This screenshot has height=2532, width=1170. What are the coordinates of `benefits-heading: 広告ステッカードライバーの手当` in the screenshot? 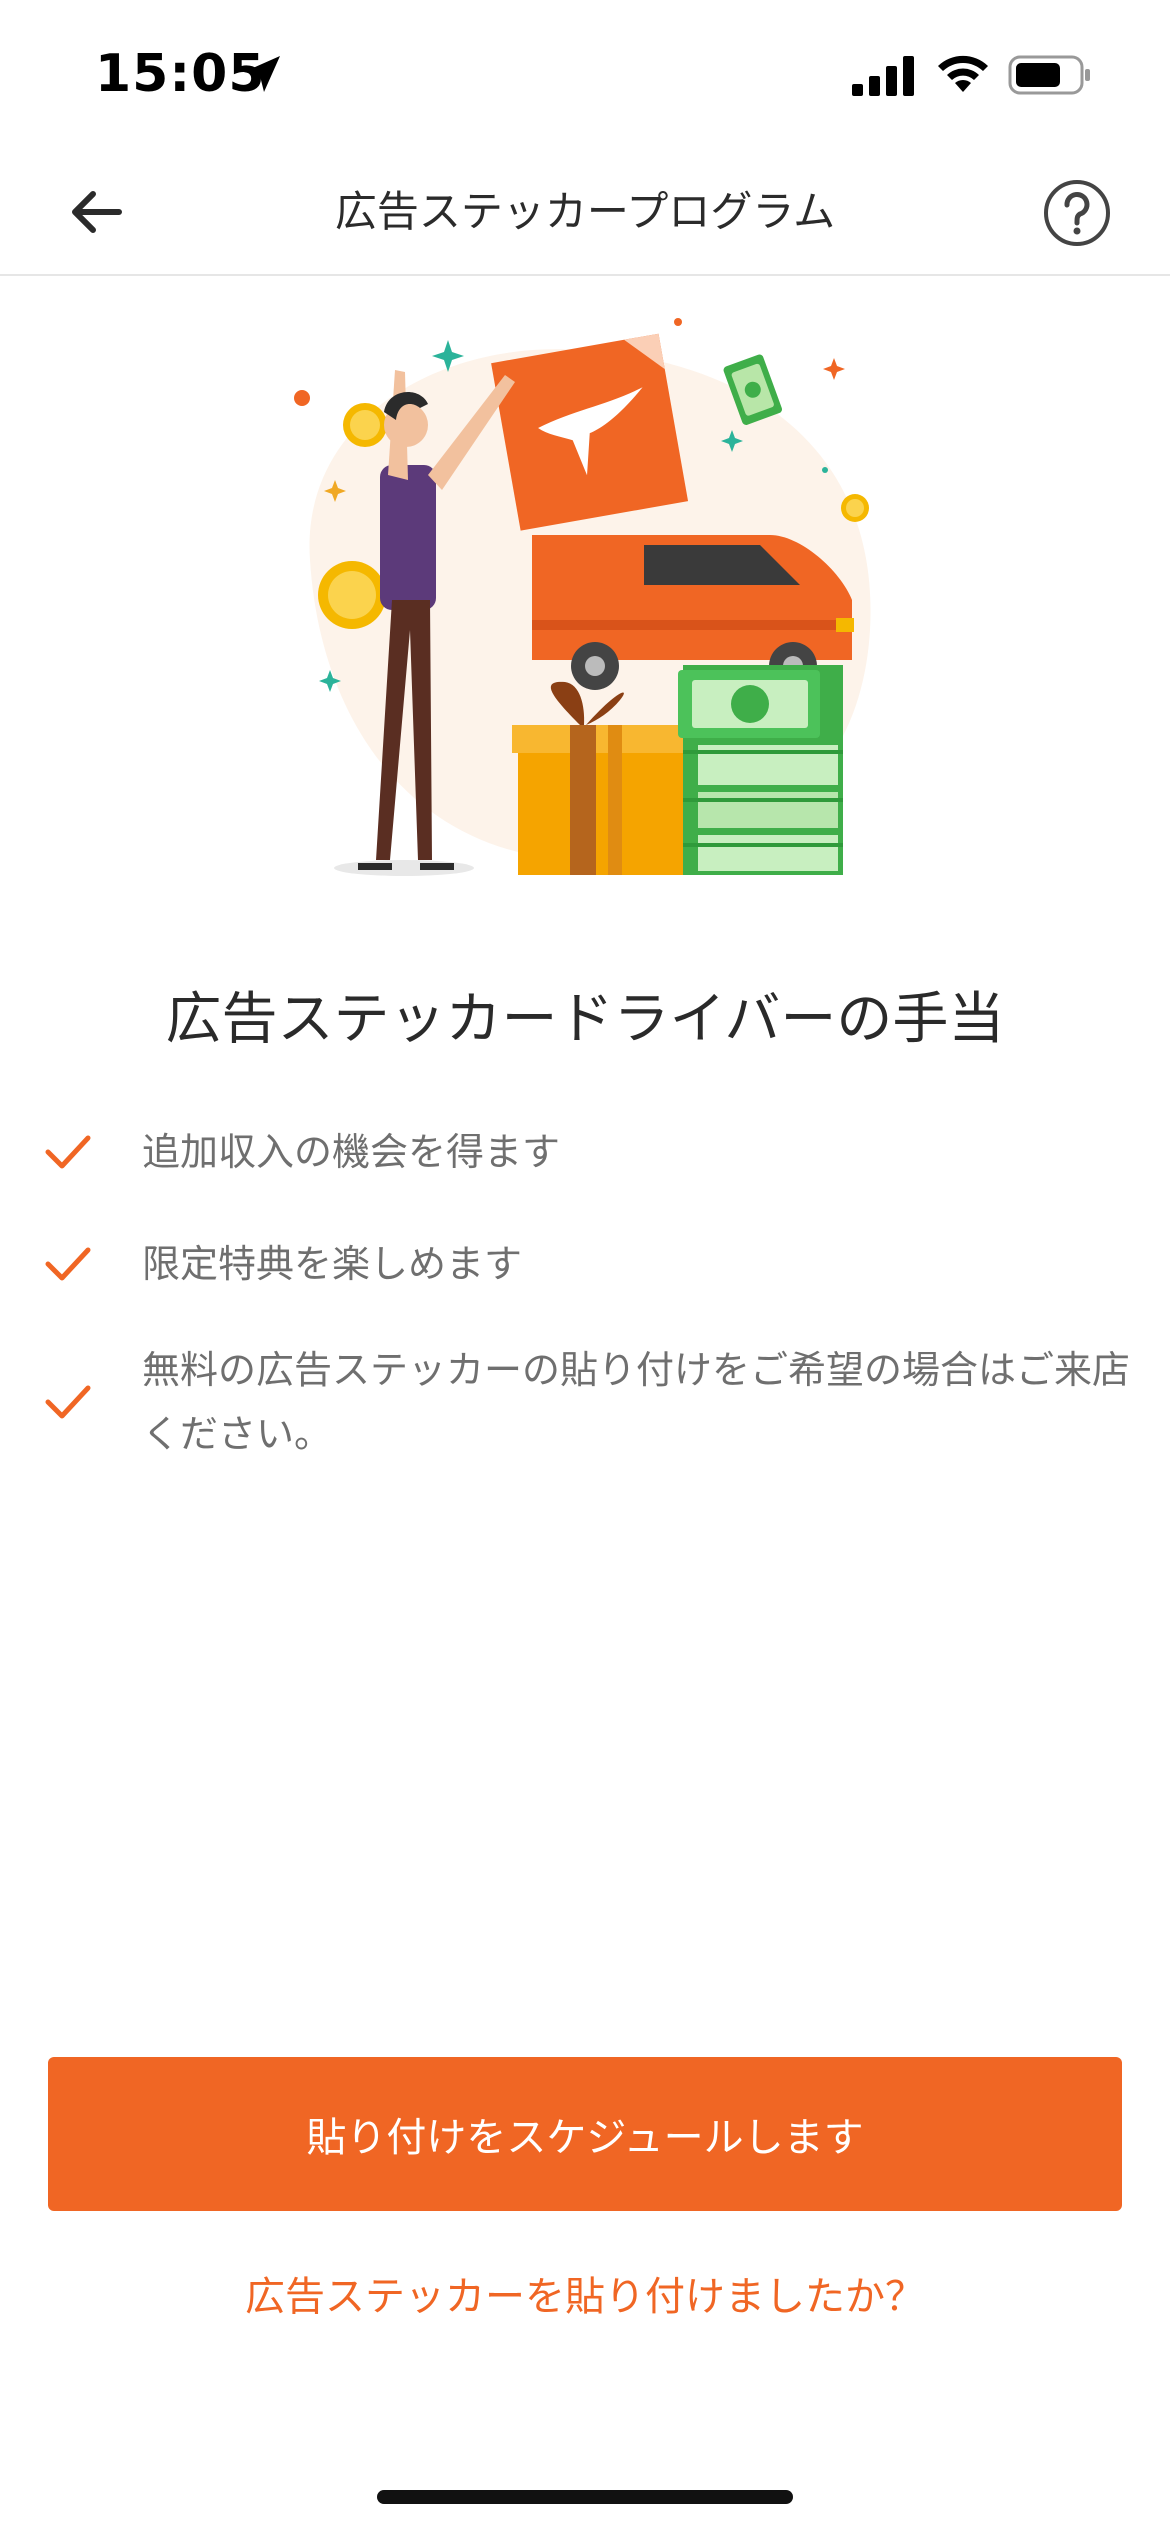 It's located at (585, 1019).